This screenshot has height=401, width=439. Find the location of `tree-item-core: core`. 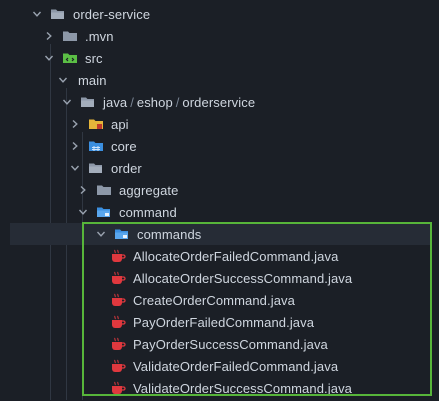

tree-item-core: core is located at coordinates (219, 146).